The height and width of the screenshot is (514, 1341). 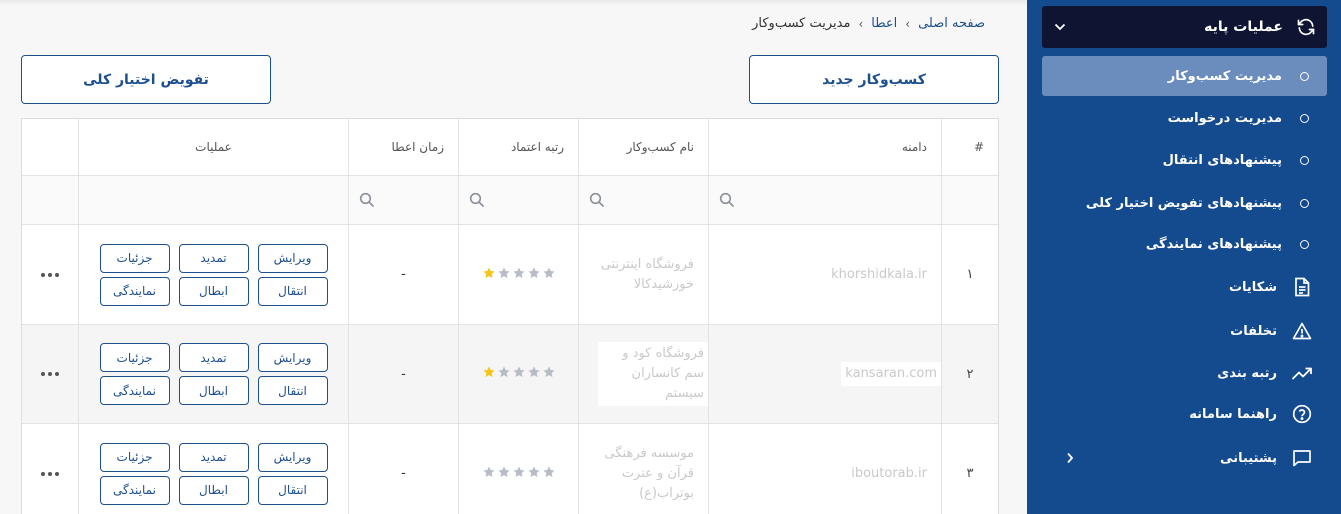 I want to click on col-ops-header: عملیات, so click(x=213, y=147).